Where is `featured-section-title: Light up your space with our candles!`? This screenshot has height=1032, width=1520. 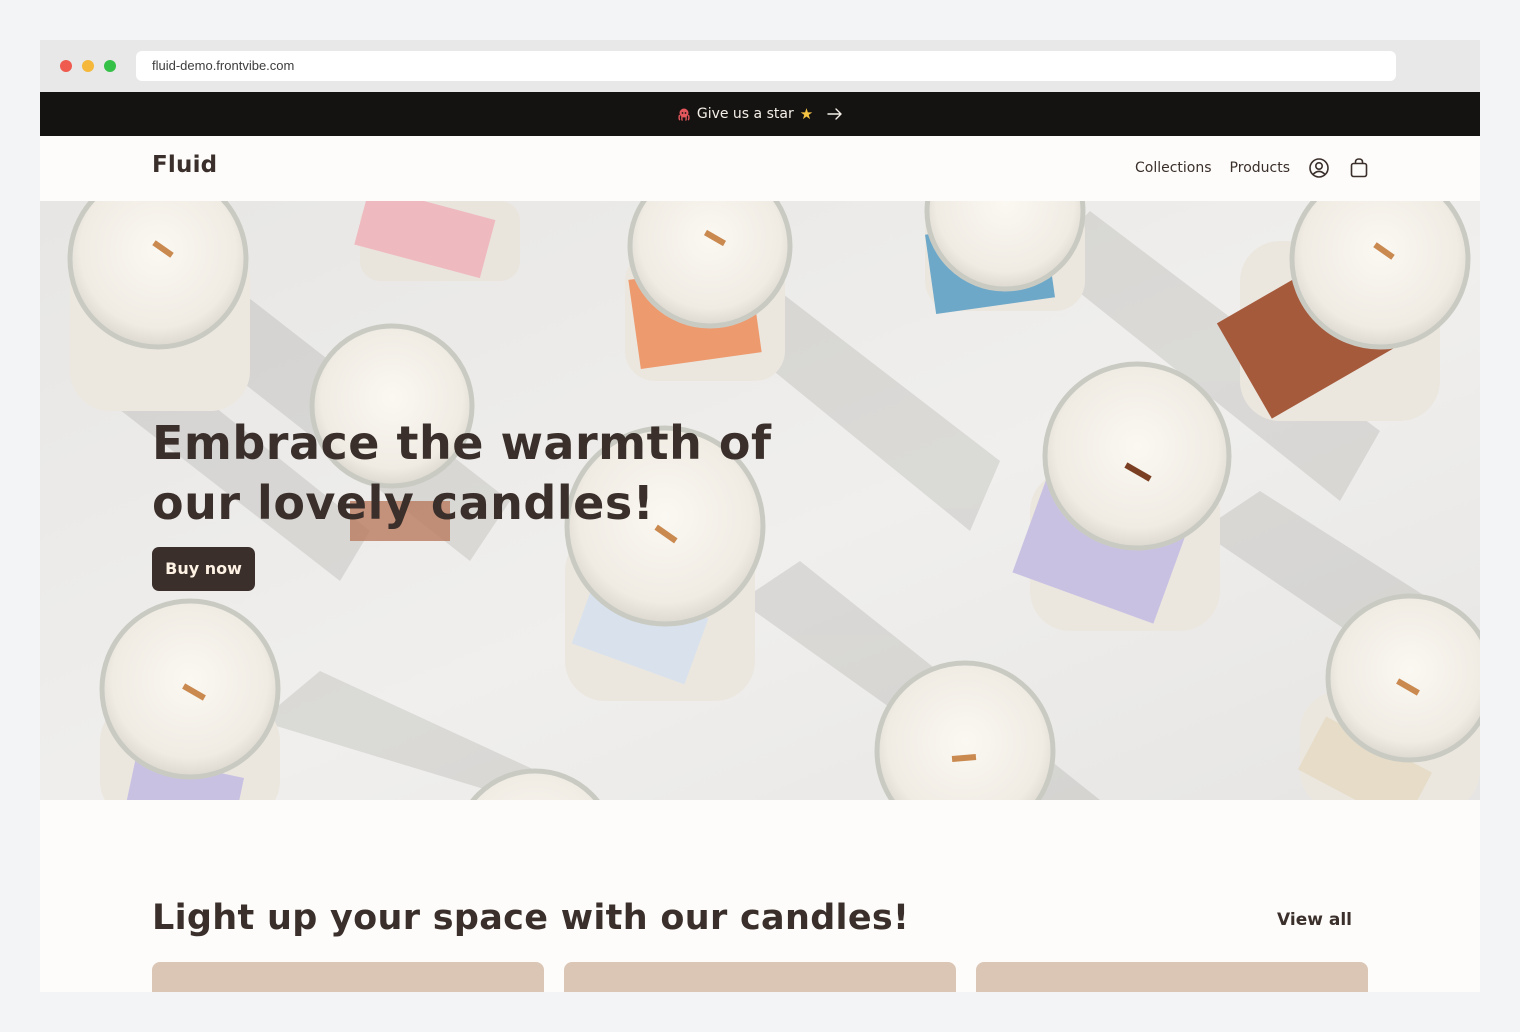
featured-section-title: Light up your space with our candles! is located at coordinates (531, 918).